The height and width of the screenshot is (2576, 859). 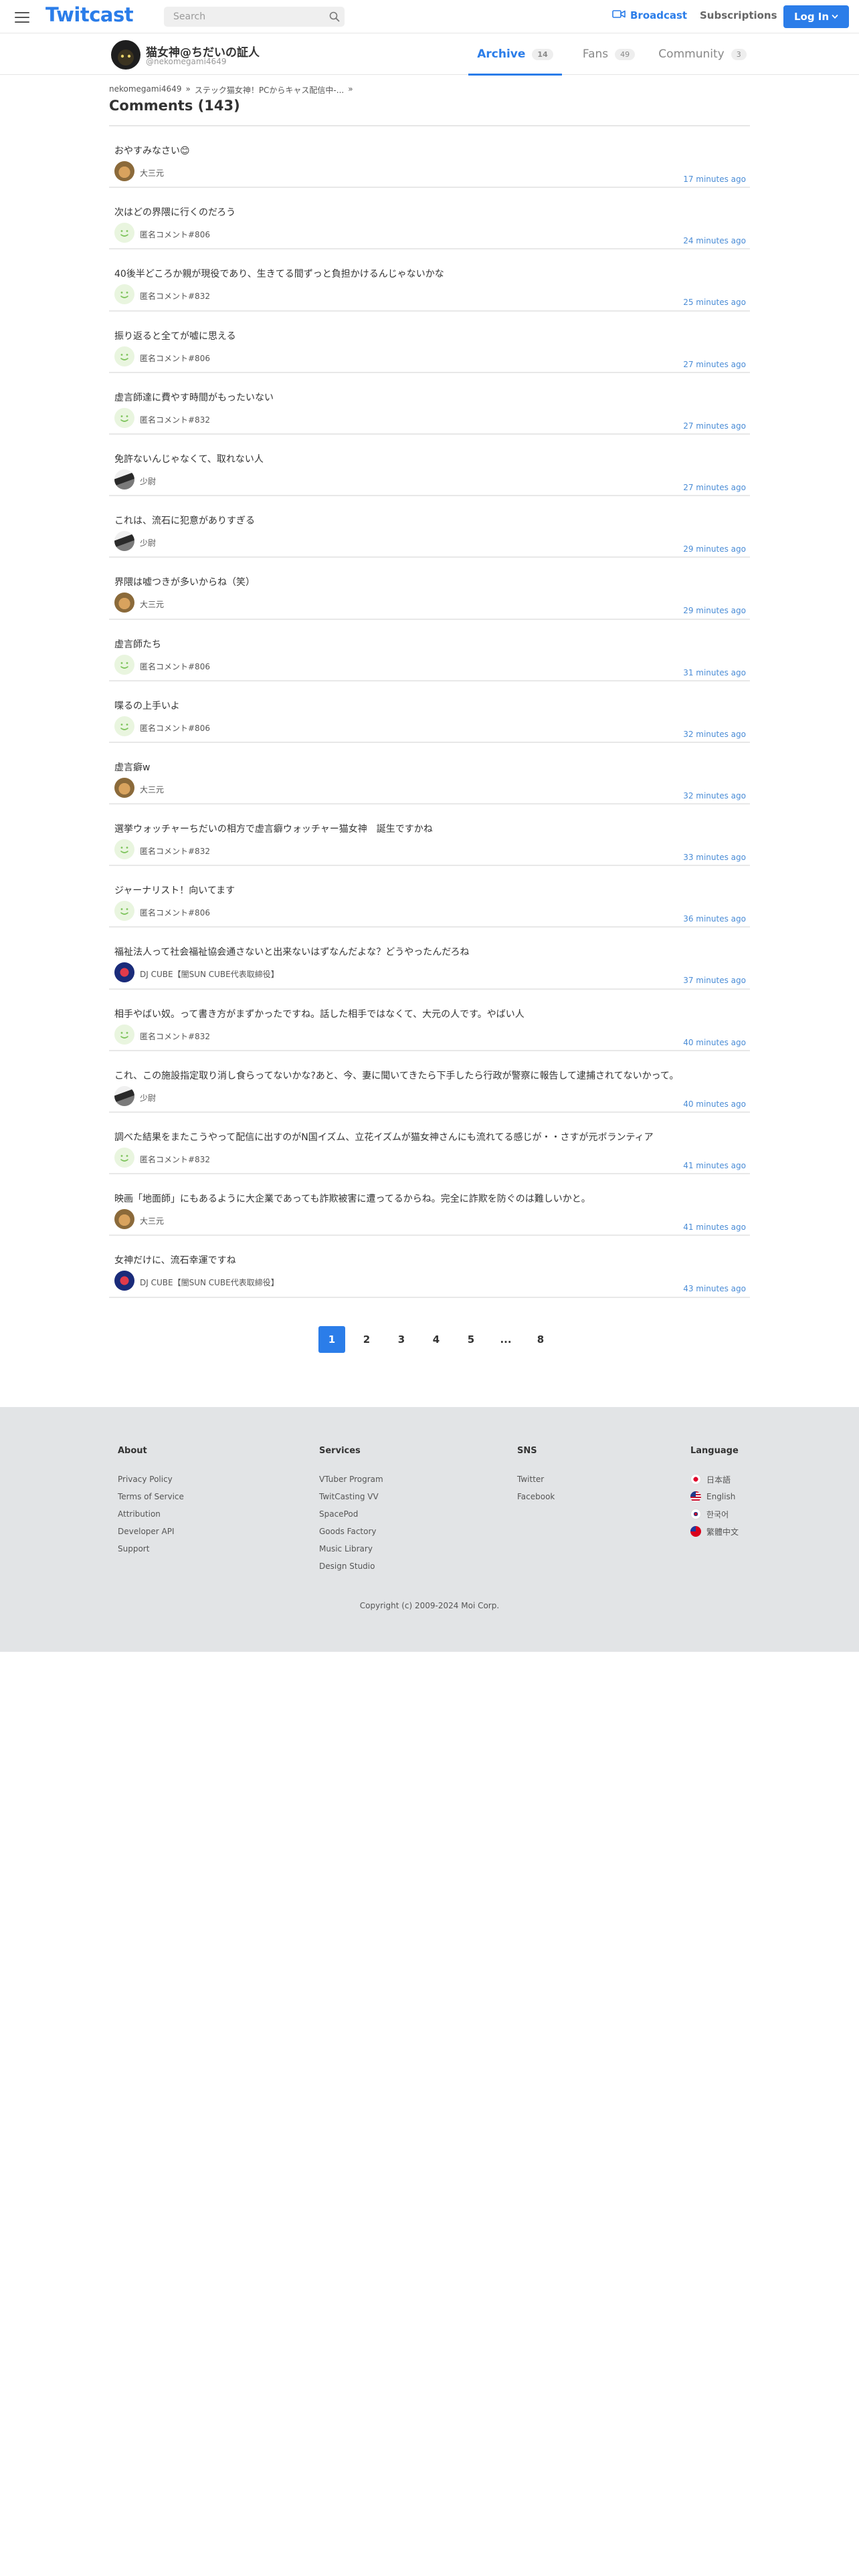 I want to click on comment-timestamp: 24 minutes ago, so click(x=715, y=241).